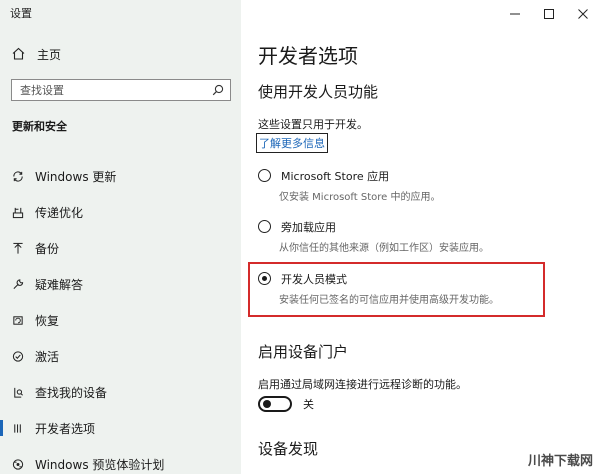 Image resolution: width=600 pixels, height=474 pixels. I want to click on window-controls, so click(549, 13).